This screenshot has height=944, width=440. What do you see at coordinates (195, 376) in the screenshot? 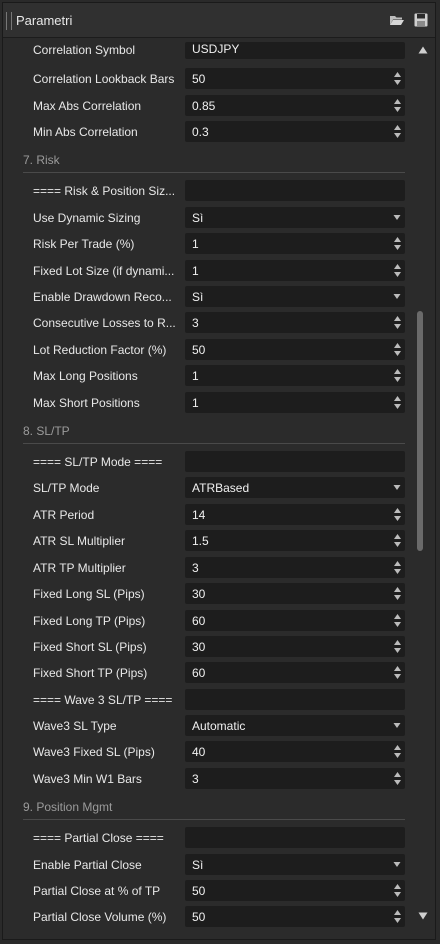
I see `value-max-long: 1` at bounding box center [195, 376].